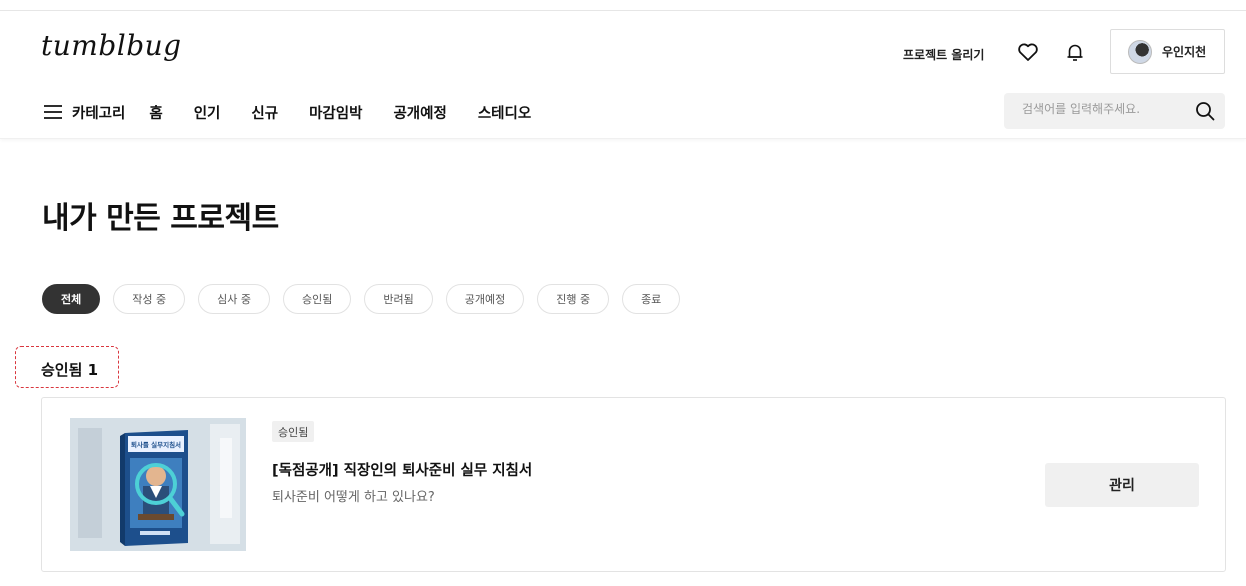  What do you see at coordinates (573, 299) in the screenshot?
I see `filter-chip-ongoing: 진행 중` at bounding box center [573, 299].